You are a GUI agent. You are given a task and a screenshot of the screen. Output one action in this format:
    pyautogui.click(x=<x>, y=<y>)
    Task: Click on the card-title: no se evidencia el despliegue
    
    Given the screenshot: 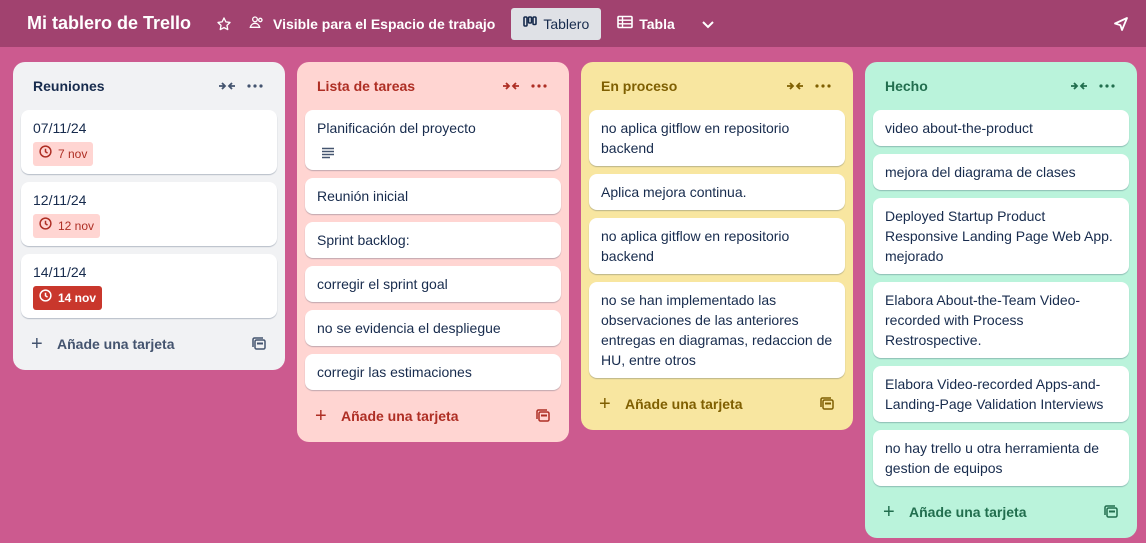 What is the action you would take?
    pyautogui.click(x=409, y=328)
    